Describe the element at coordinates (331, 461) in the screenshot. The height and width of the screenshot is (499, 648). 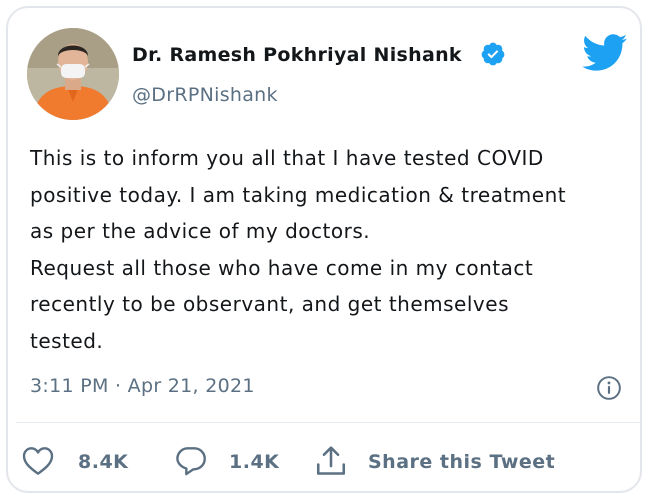
I see `share-icon` at that location.